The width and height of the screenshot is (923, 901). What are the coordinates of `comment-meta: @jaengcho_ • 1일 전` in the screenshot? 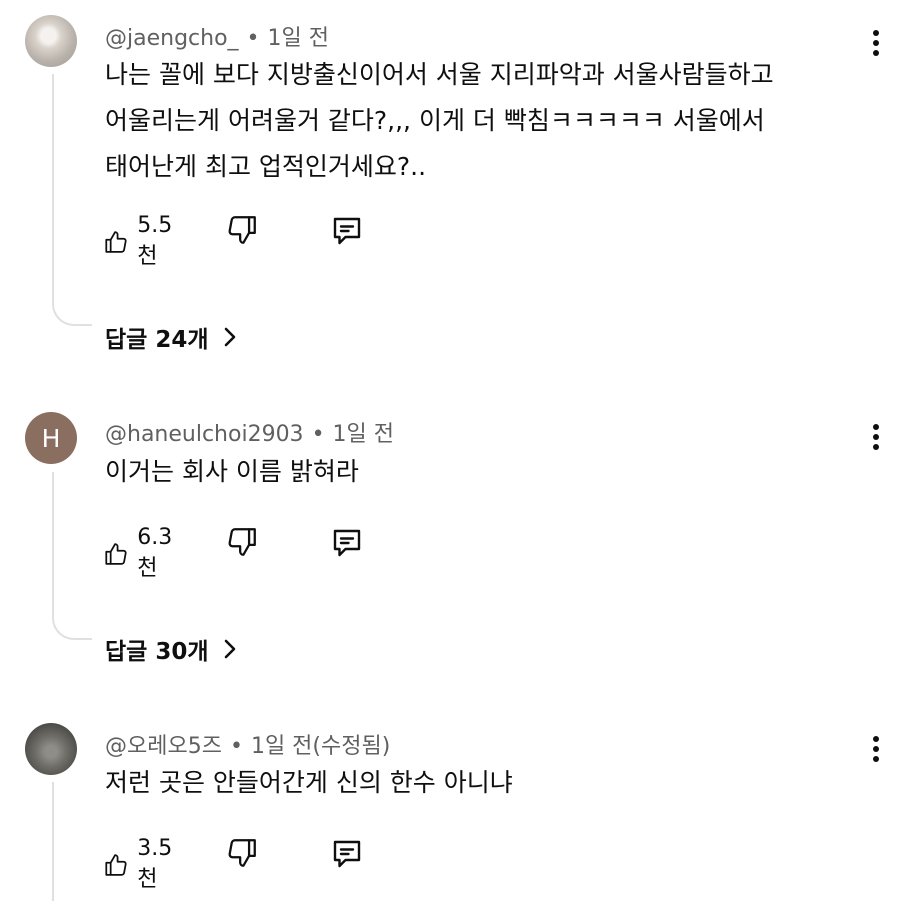 It's located at (217, 36).